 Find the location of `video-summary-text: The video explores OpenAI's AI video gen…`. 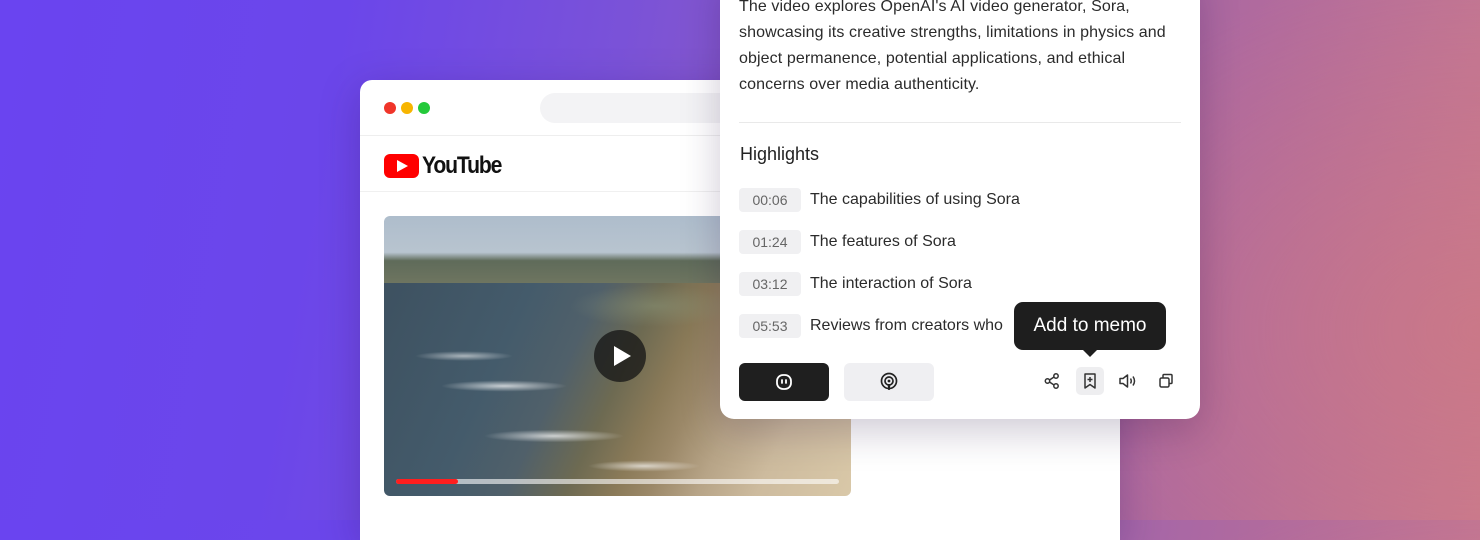

video-summary-text: The video explores OpenAI's AI video gen… is located at coordinates (952, 46).